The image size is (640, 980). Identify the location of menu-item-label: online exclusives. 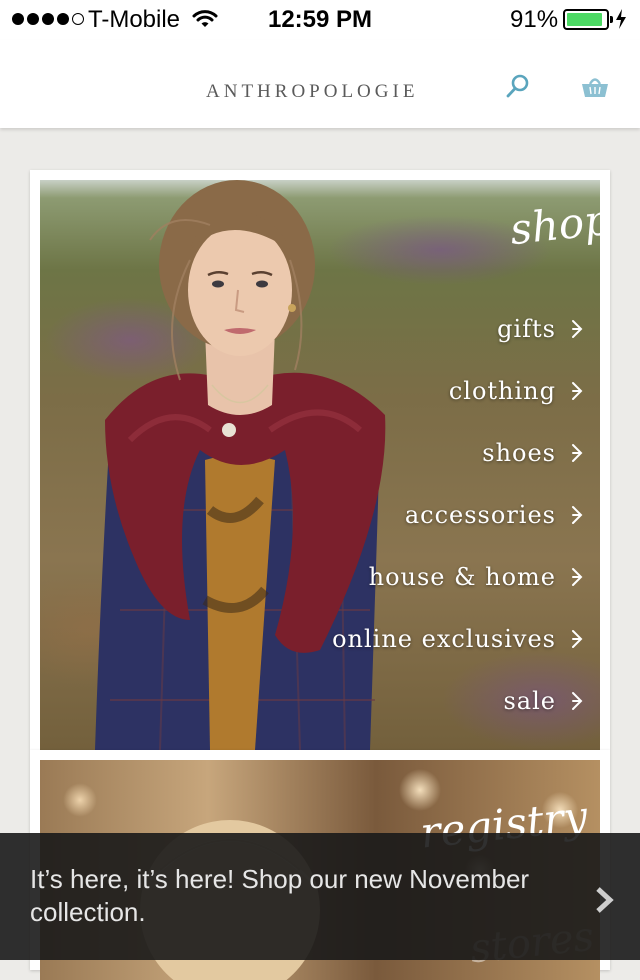
(444, 639).